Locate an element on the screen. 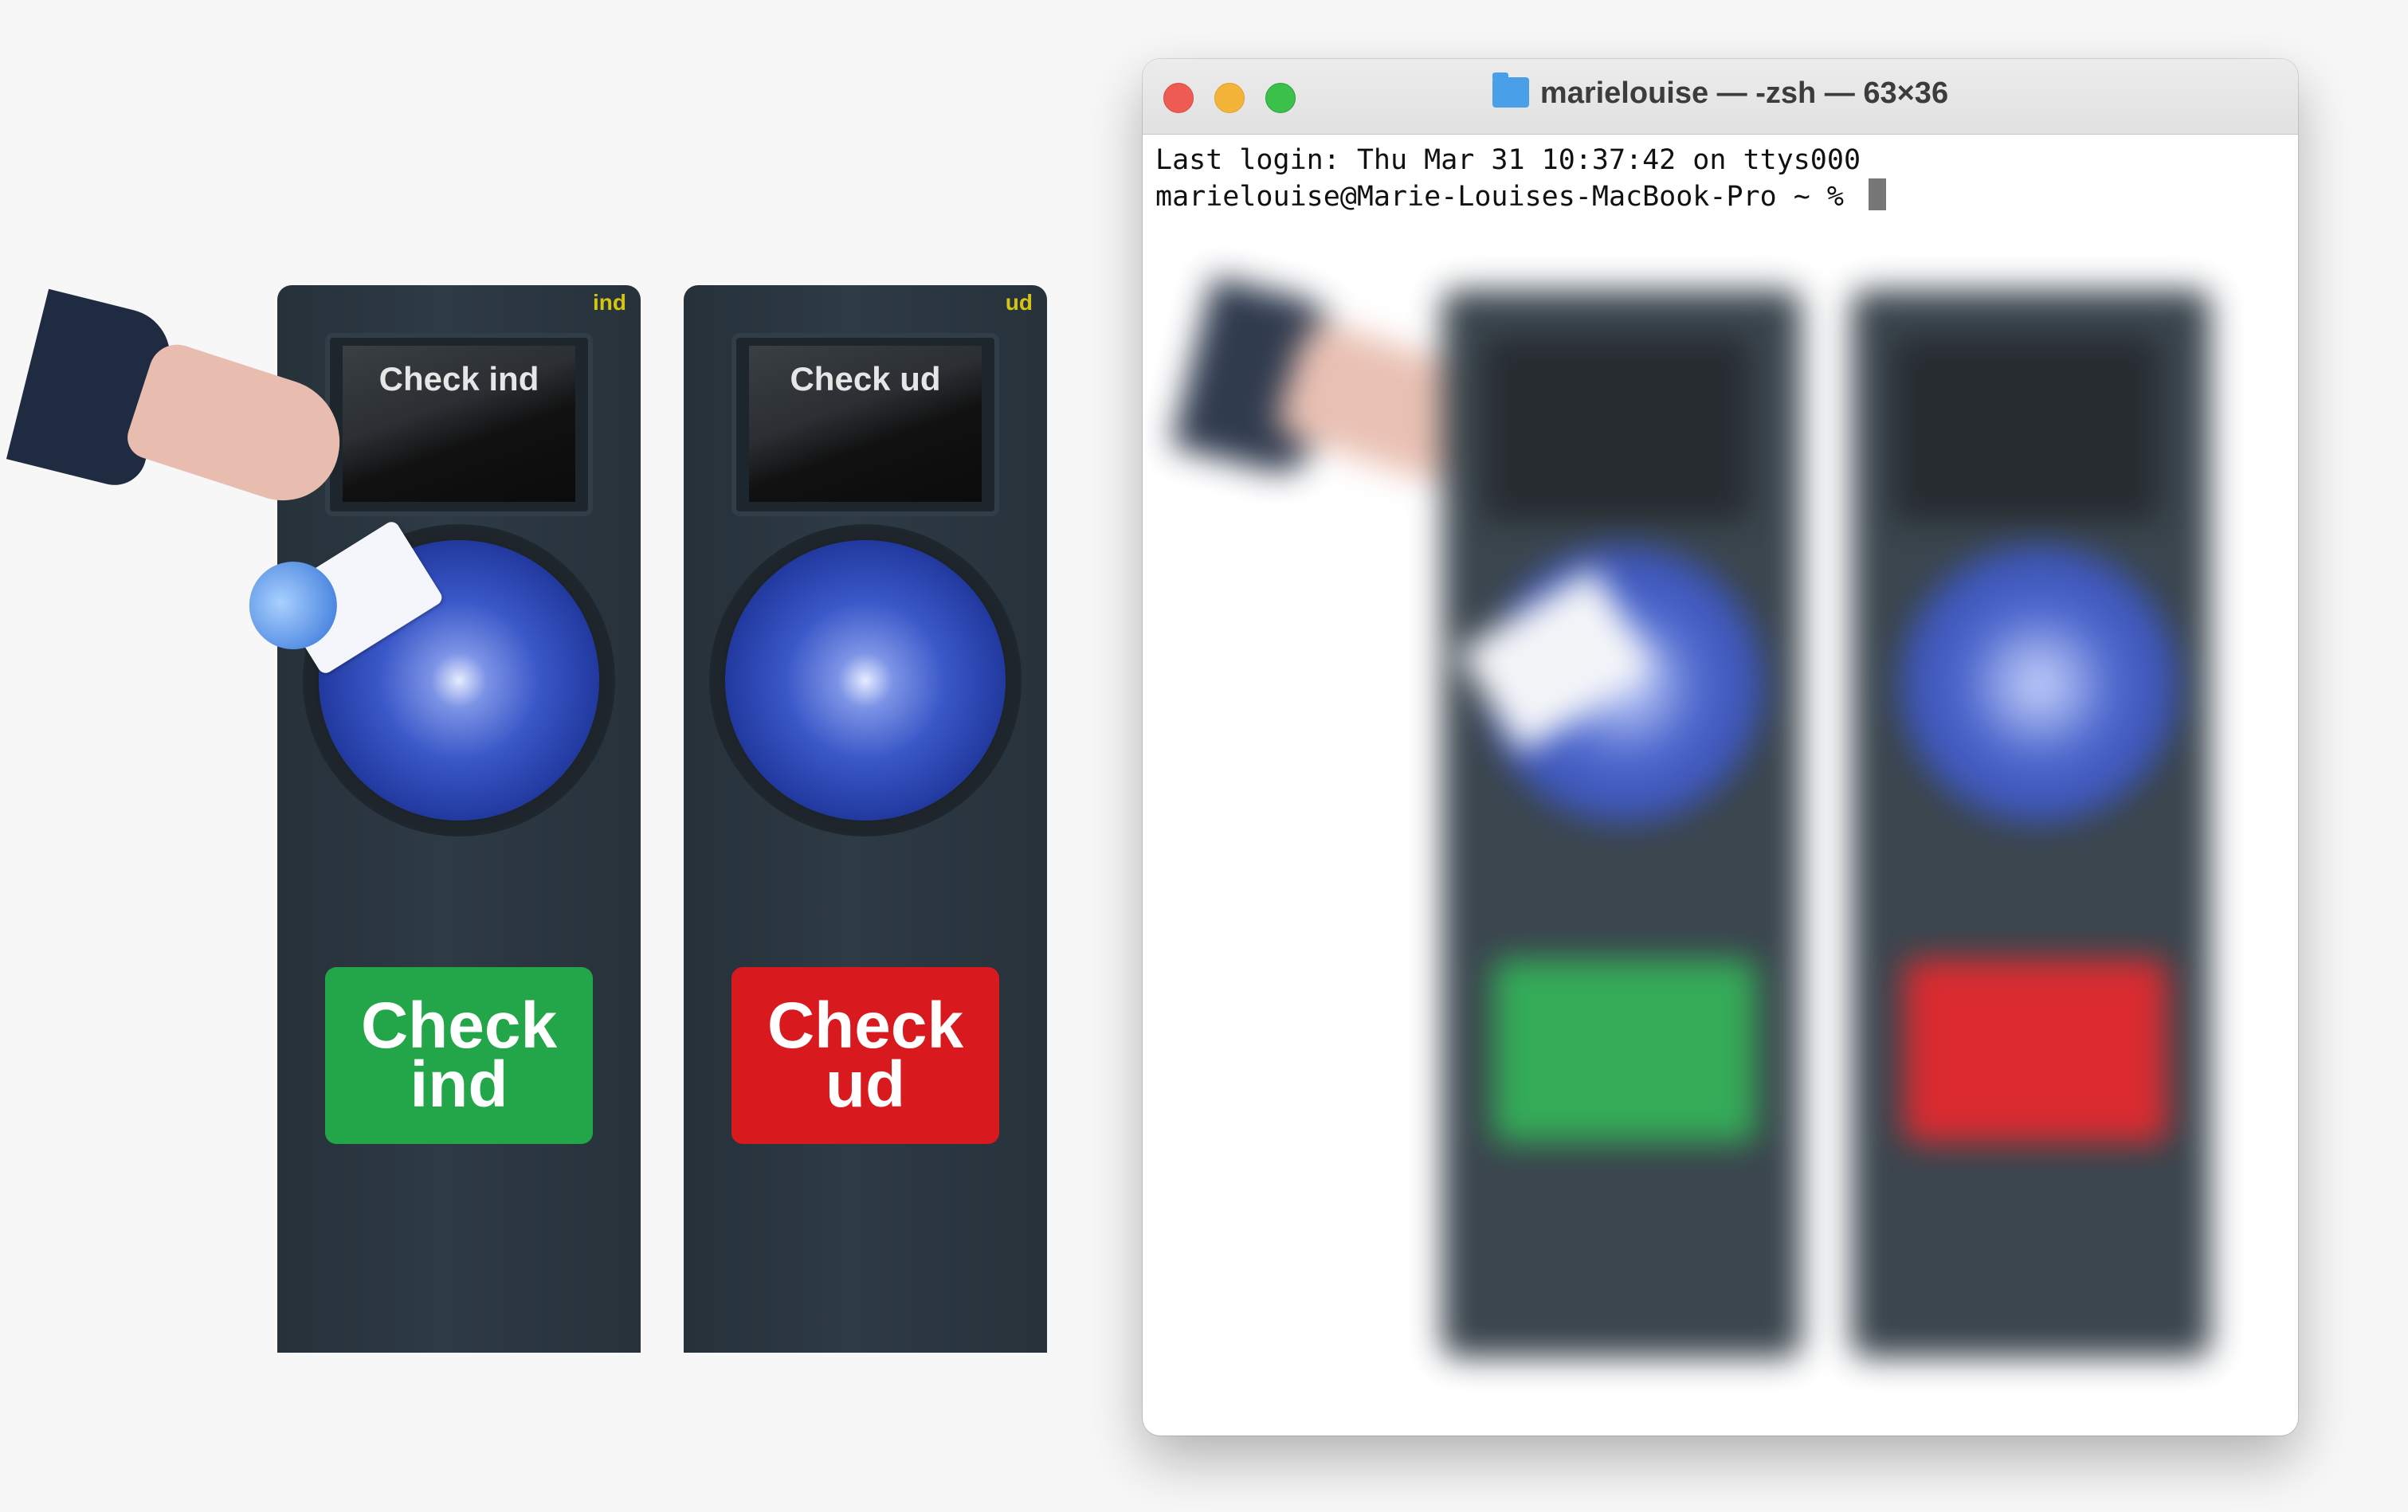 The height and width of the screenshot is (1512, 2408). check-out-button: Check ud is located at coordinates (865, 1056).